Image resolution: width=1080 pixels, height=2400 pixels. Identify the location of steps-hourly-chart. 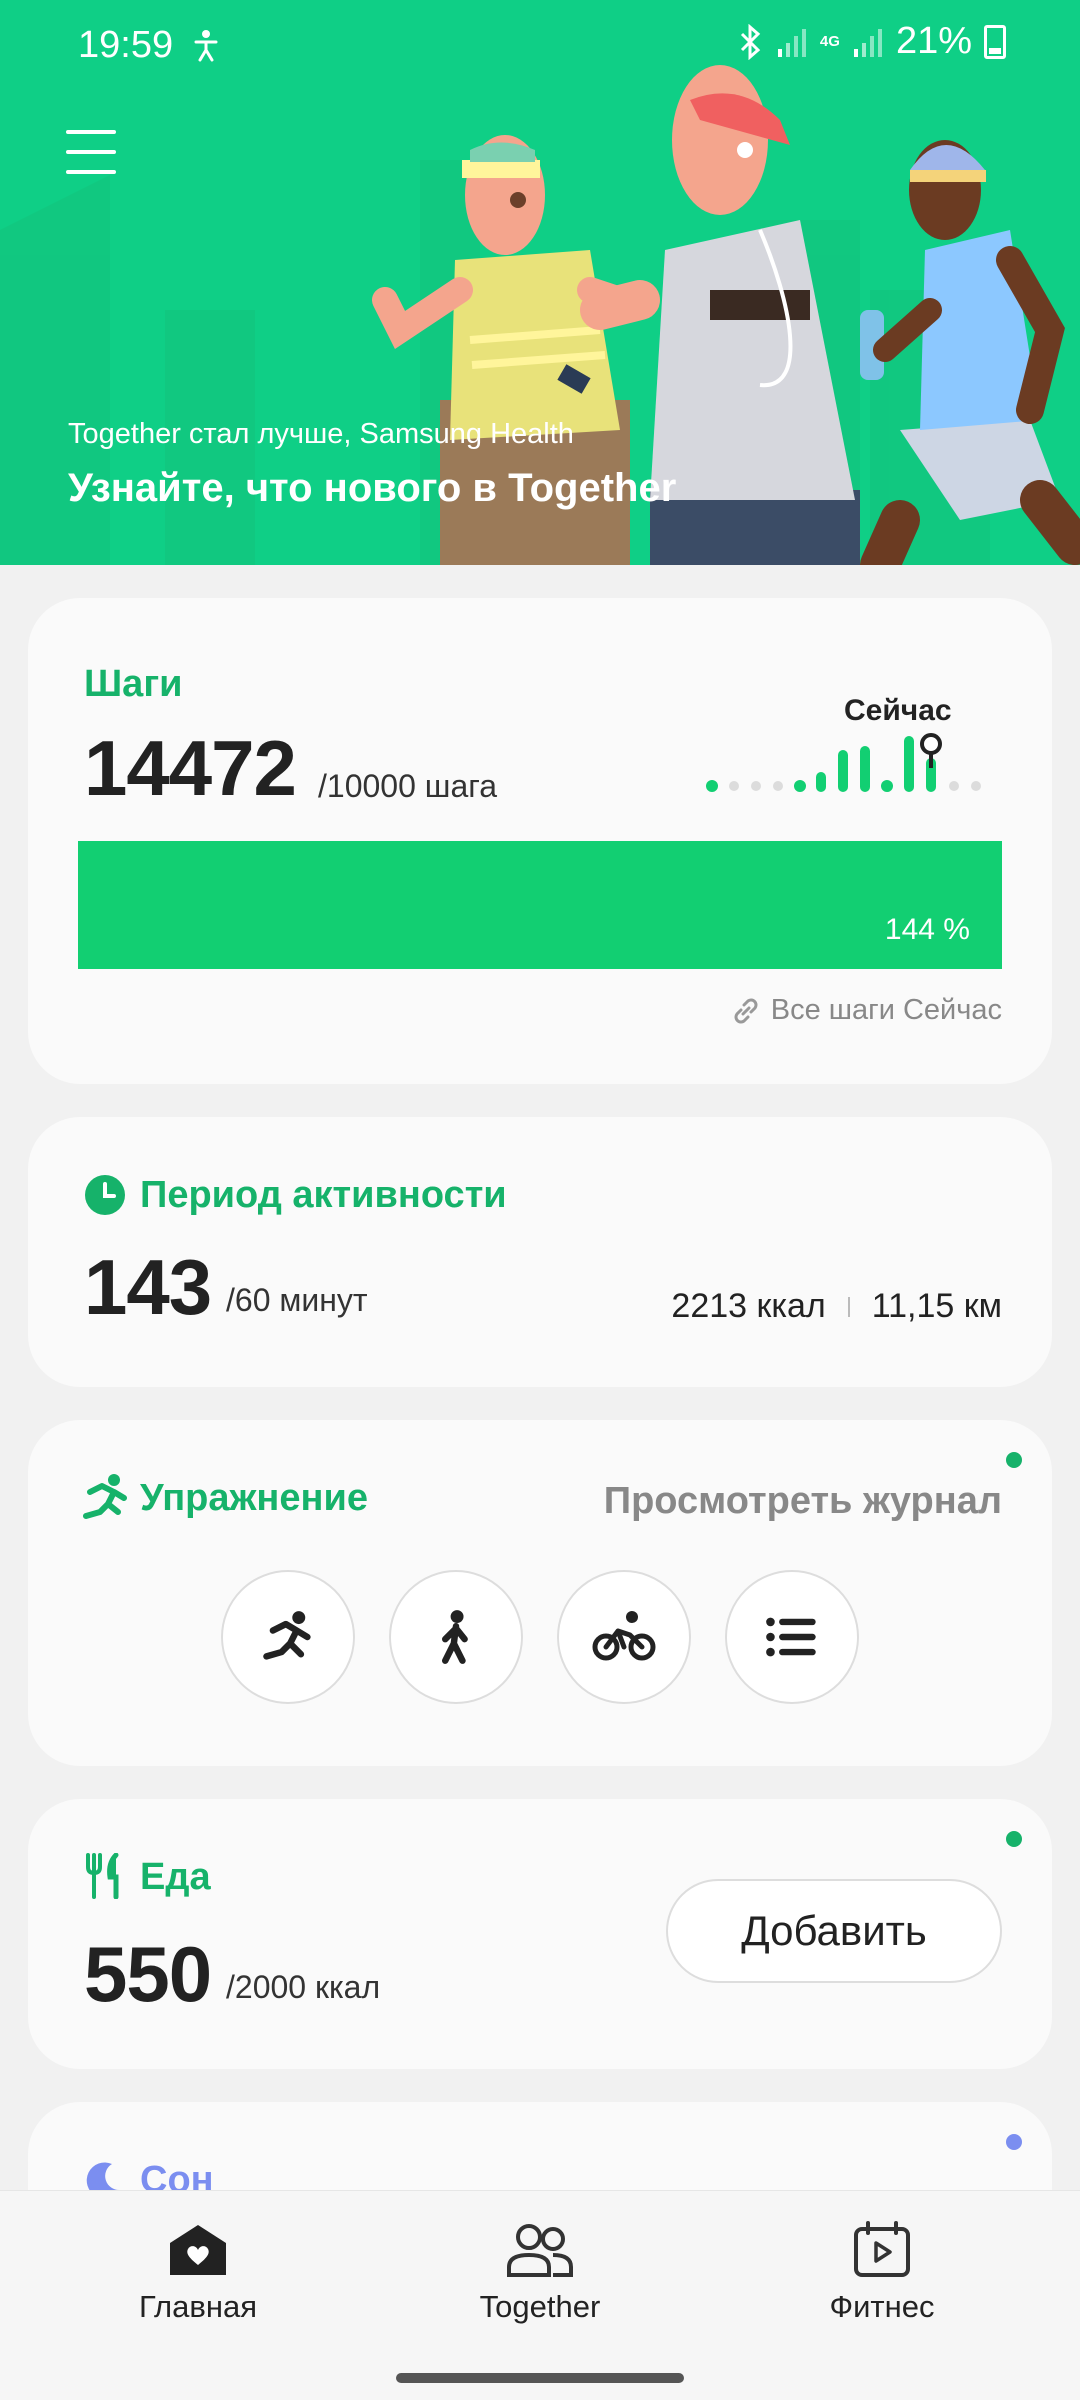
(843, 762).